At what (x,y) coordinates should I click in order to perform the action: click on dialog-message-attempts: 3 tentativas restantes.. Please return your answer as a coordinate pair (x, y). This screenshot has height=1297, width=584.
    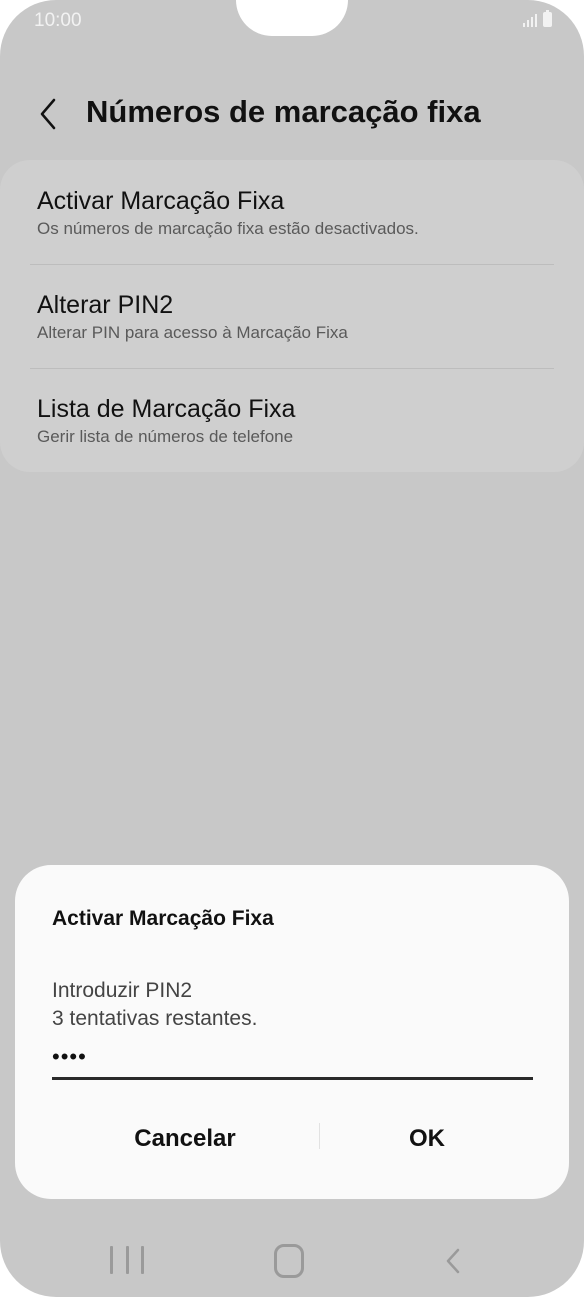
    Looking at the image, I should click on (155, 1018).